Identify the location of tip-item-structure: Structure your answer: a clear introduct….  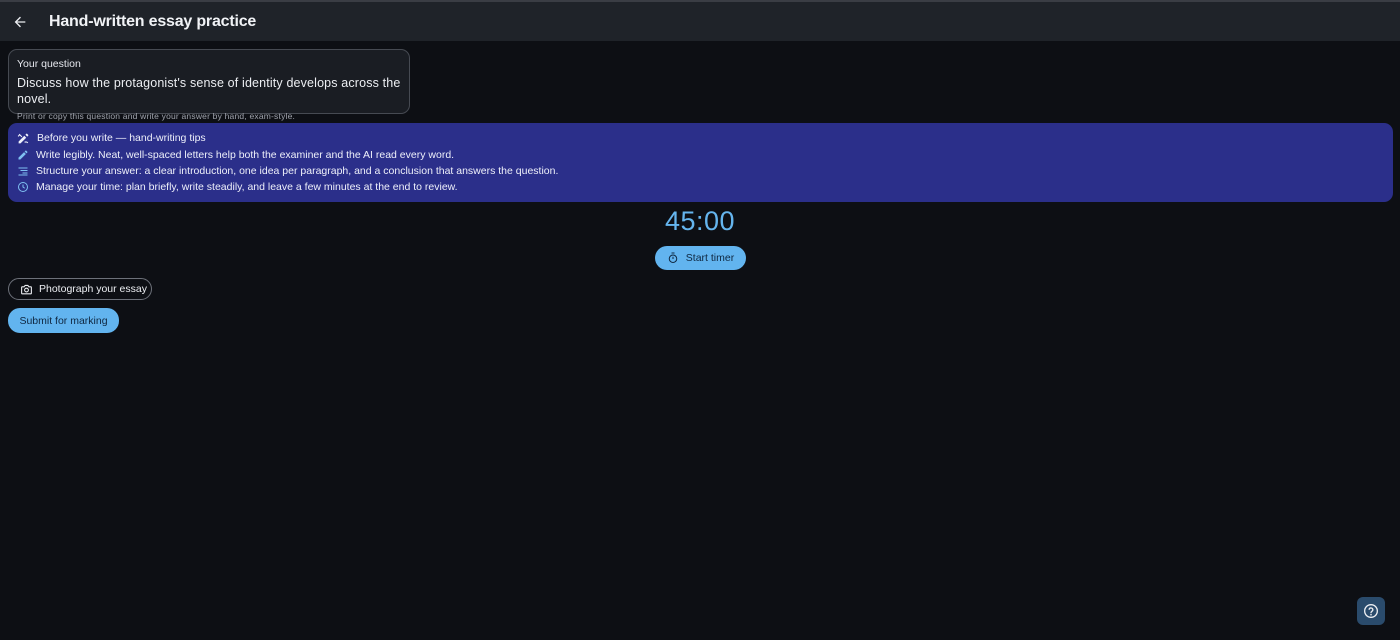
(700, 171).